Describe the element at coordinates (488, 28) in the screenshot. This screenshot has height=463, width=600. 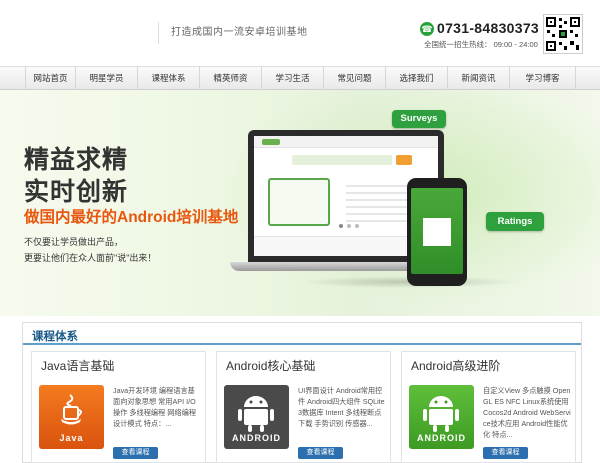
I see `phone-number: 0731-84830373` at that location.